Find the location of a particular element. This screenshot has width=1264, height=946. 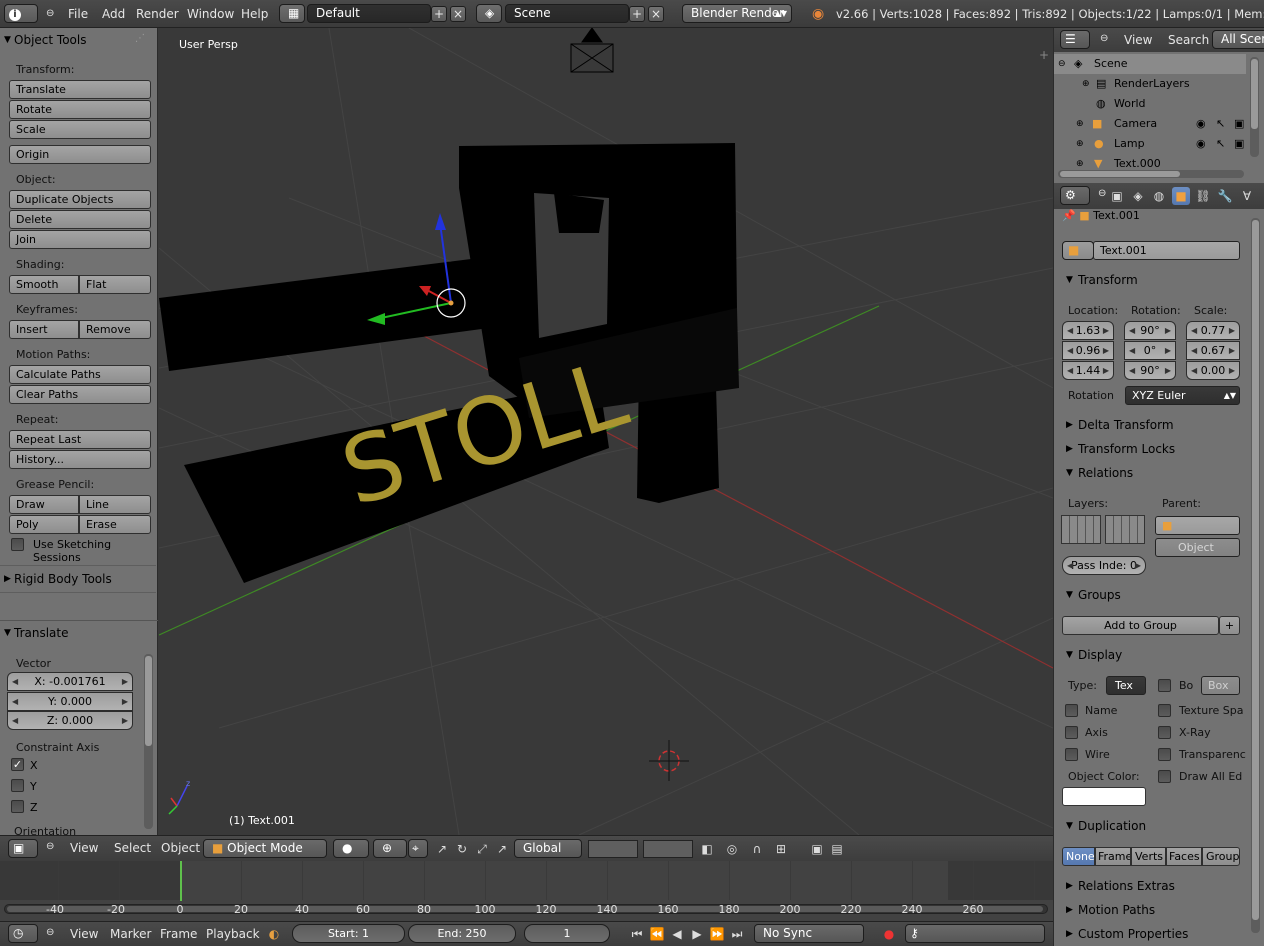

dup-group-button: Group is located at coordinates (1221, 856).